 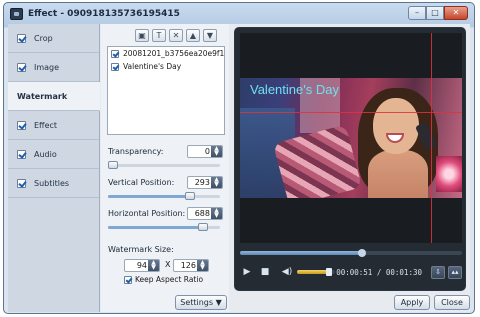 What do you see at coordinates (362, 253) in the screenshot?
I see `progress-thumb` at bounding box center [362, 253].